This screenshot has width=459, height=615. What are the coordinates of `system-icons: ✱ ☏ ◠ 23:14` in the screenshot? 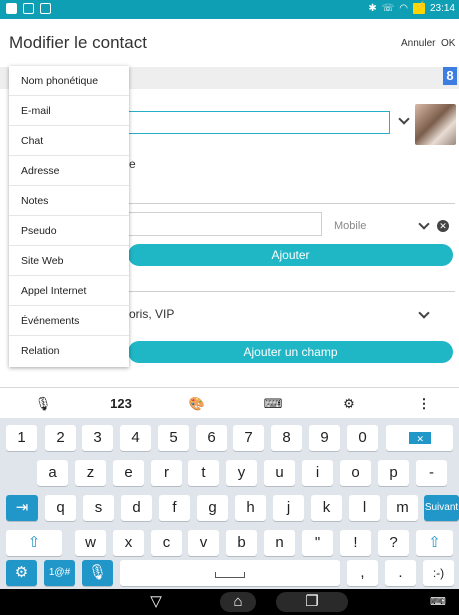 It's located at (411, 7).